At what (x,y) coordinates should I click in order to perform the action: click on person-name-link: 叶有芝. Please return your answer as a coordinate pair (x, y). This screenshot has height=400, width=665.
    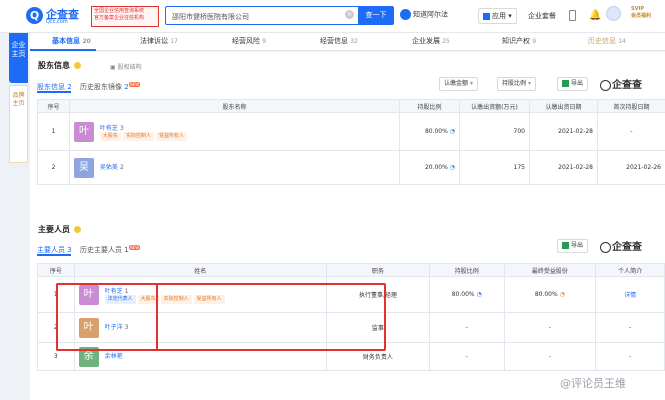
    Looking at the image, I should click on (109, 128).